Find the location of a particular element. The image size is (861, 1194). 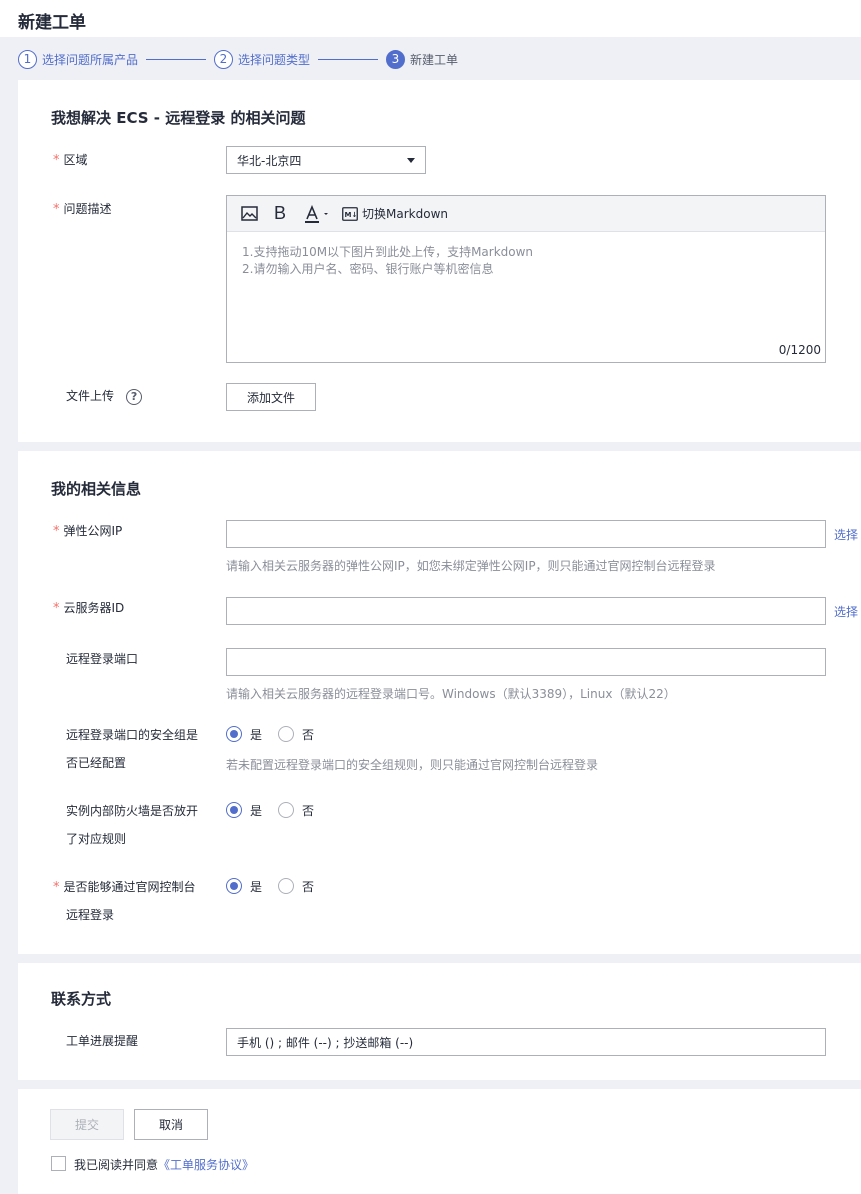

markdown-toggle: M↓ 切换Markdown is located at coordinates (395, 214).